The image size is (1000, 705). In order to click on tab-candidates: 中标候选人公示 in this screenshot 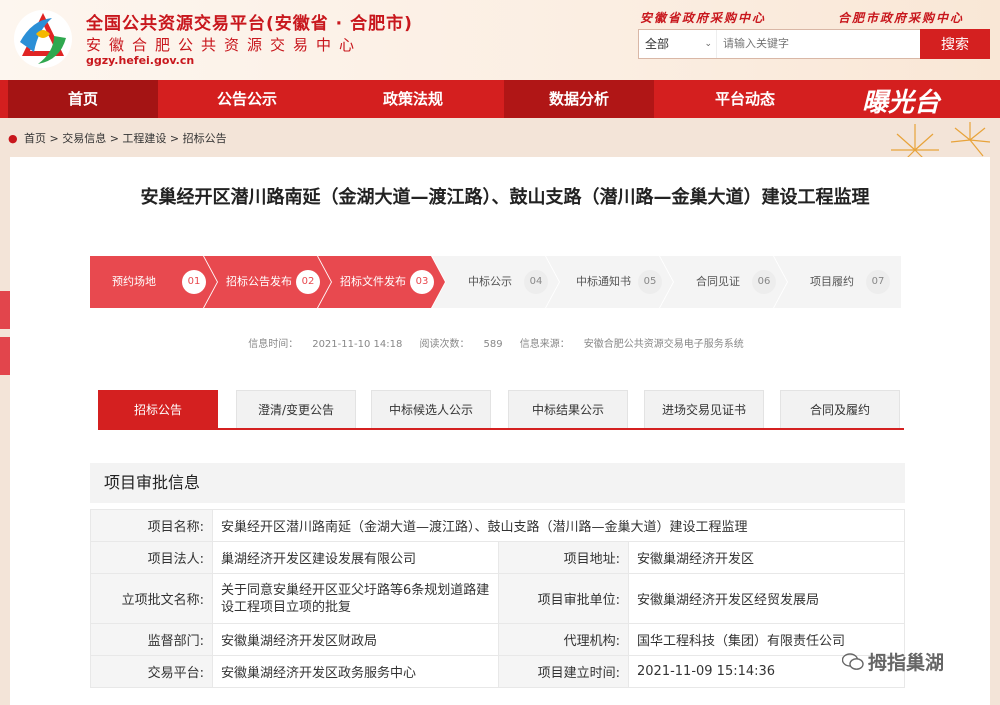, I will do `click(431, 409)`.